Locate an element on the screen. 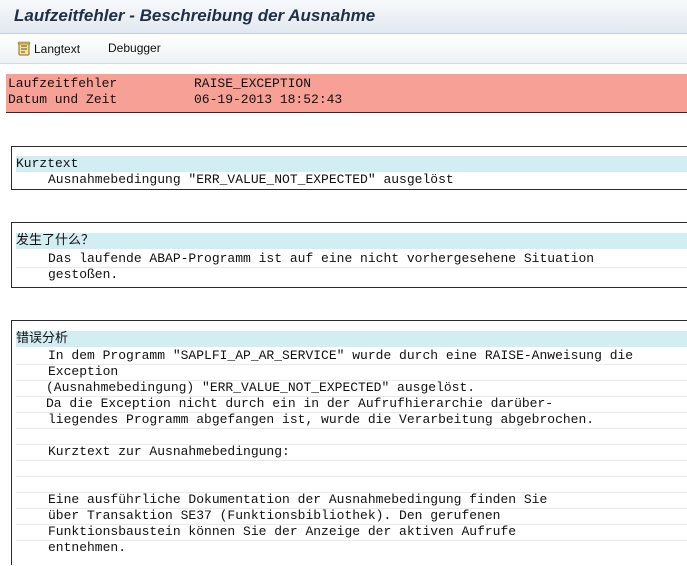 This screenshot has width=687, height=566. date-time-label: Datum und Zeit is located at coordinates (63, 99).